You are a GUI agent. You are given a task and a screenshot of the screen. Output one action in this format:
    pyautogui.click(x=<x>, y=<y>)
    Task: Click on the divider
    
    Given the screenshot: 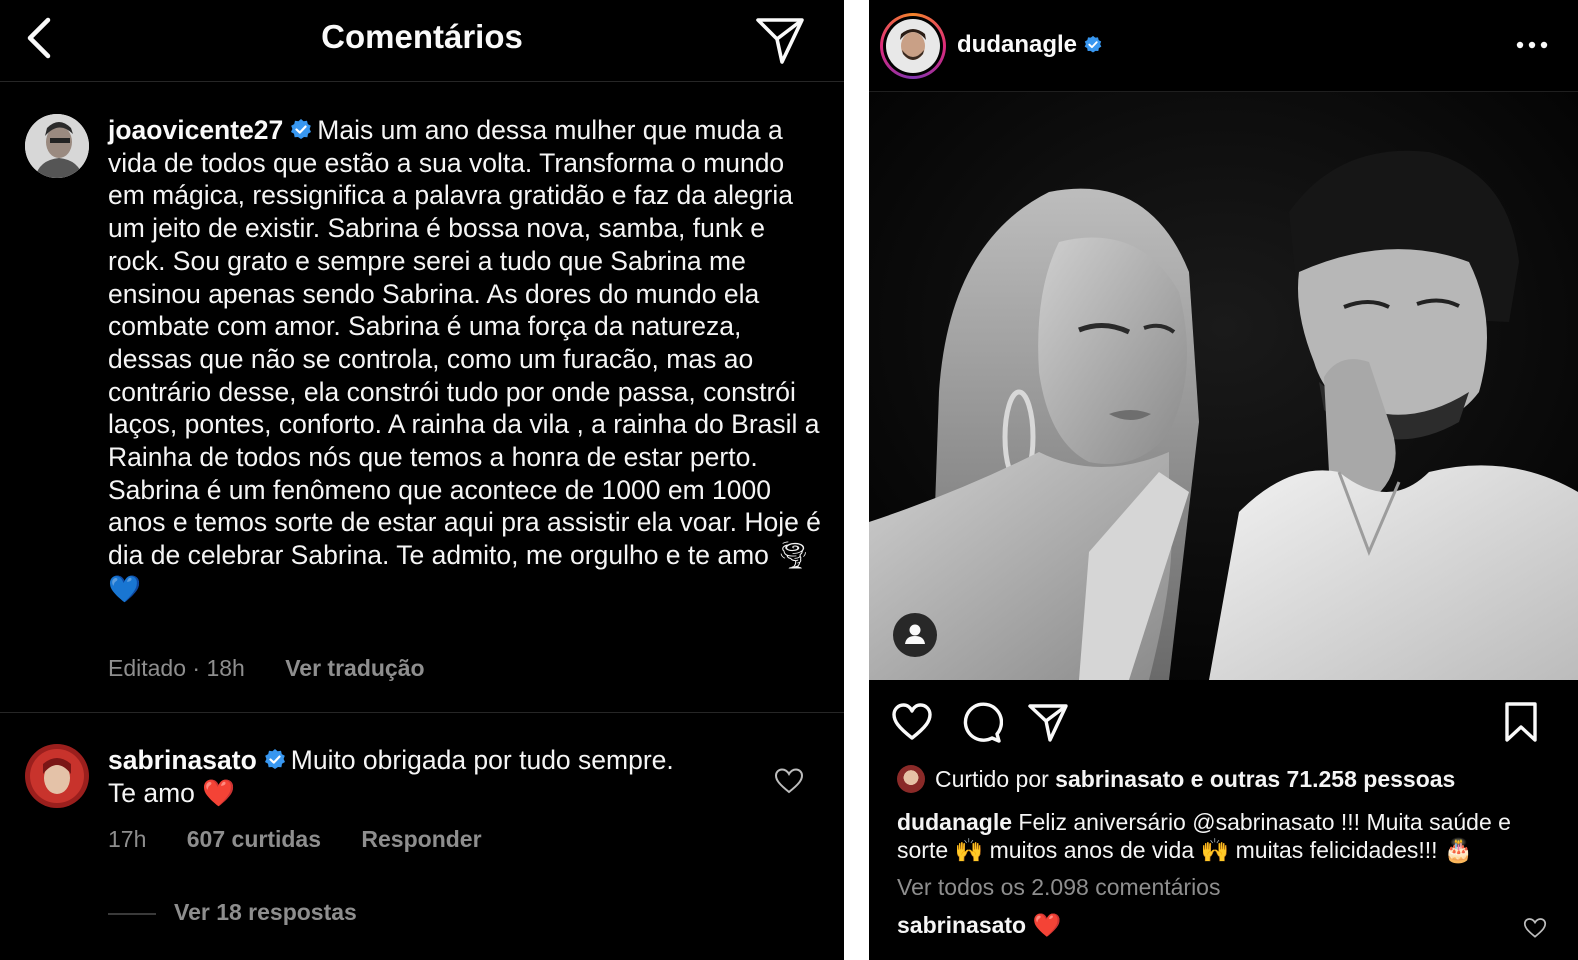 What is the action you would take?
    pyautogui.click(x=422, y=712)
    